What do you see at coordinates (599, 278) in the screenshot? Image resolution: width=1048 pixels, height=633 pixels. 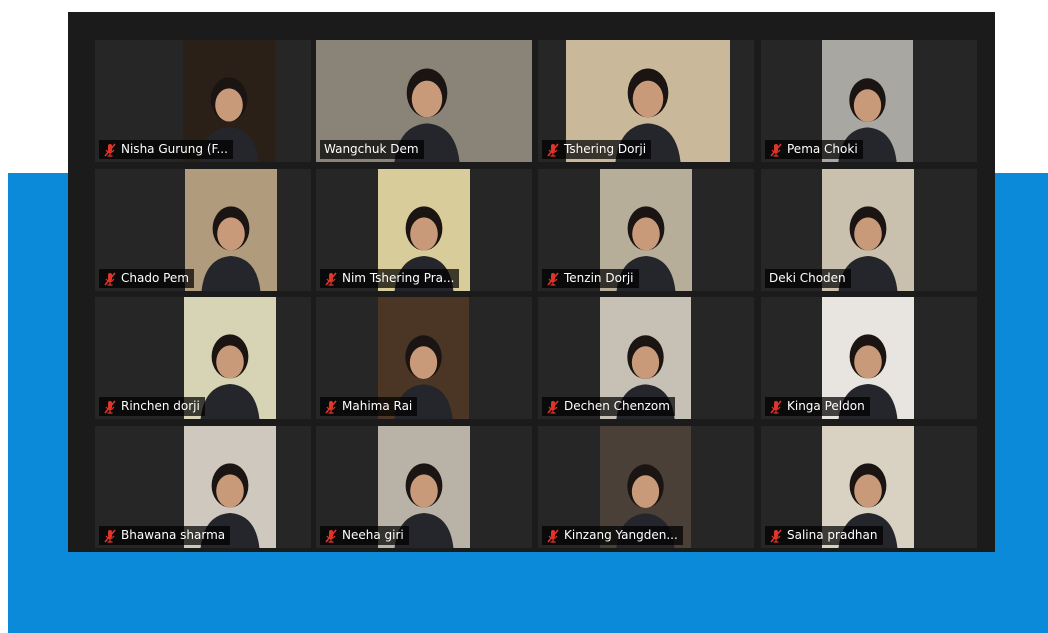 I see `participant-name: Tenzin Dorji` at bounding box center [599, 278].